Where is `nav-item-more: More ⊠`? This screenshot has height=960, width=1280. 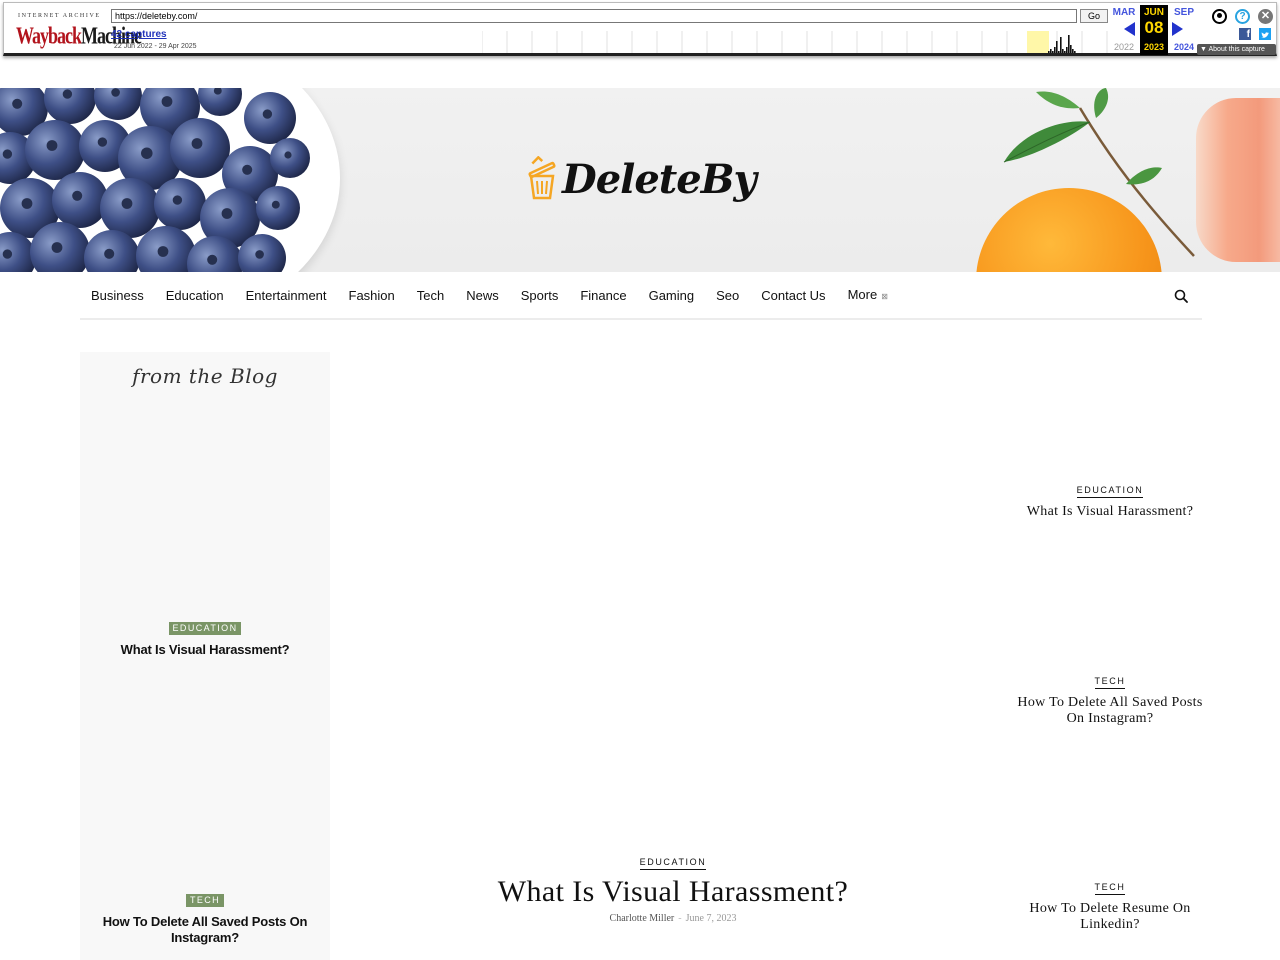
nav-item-more: More ⊠ is located at coordinates (868, 296).